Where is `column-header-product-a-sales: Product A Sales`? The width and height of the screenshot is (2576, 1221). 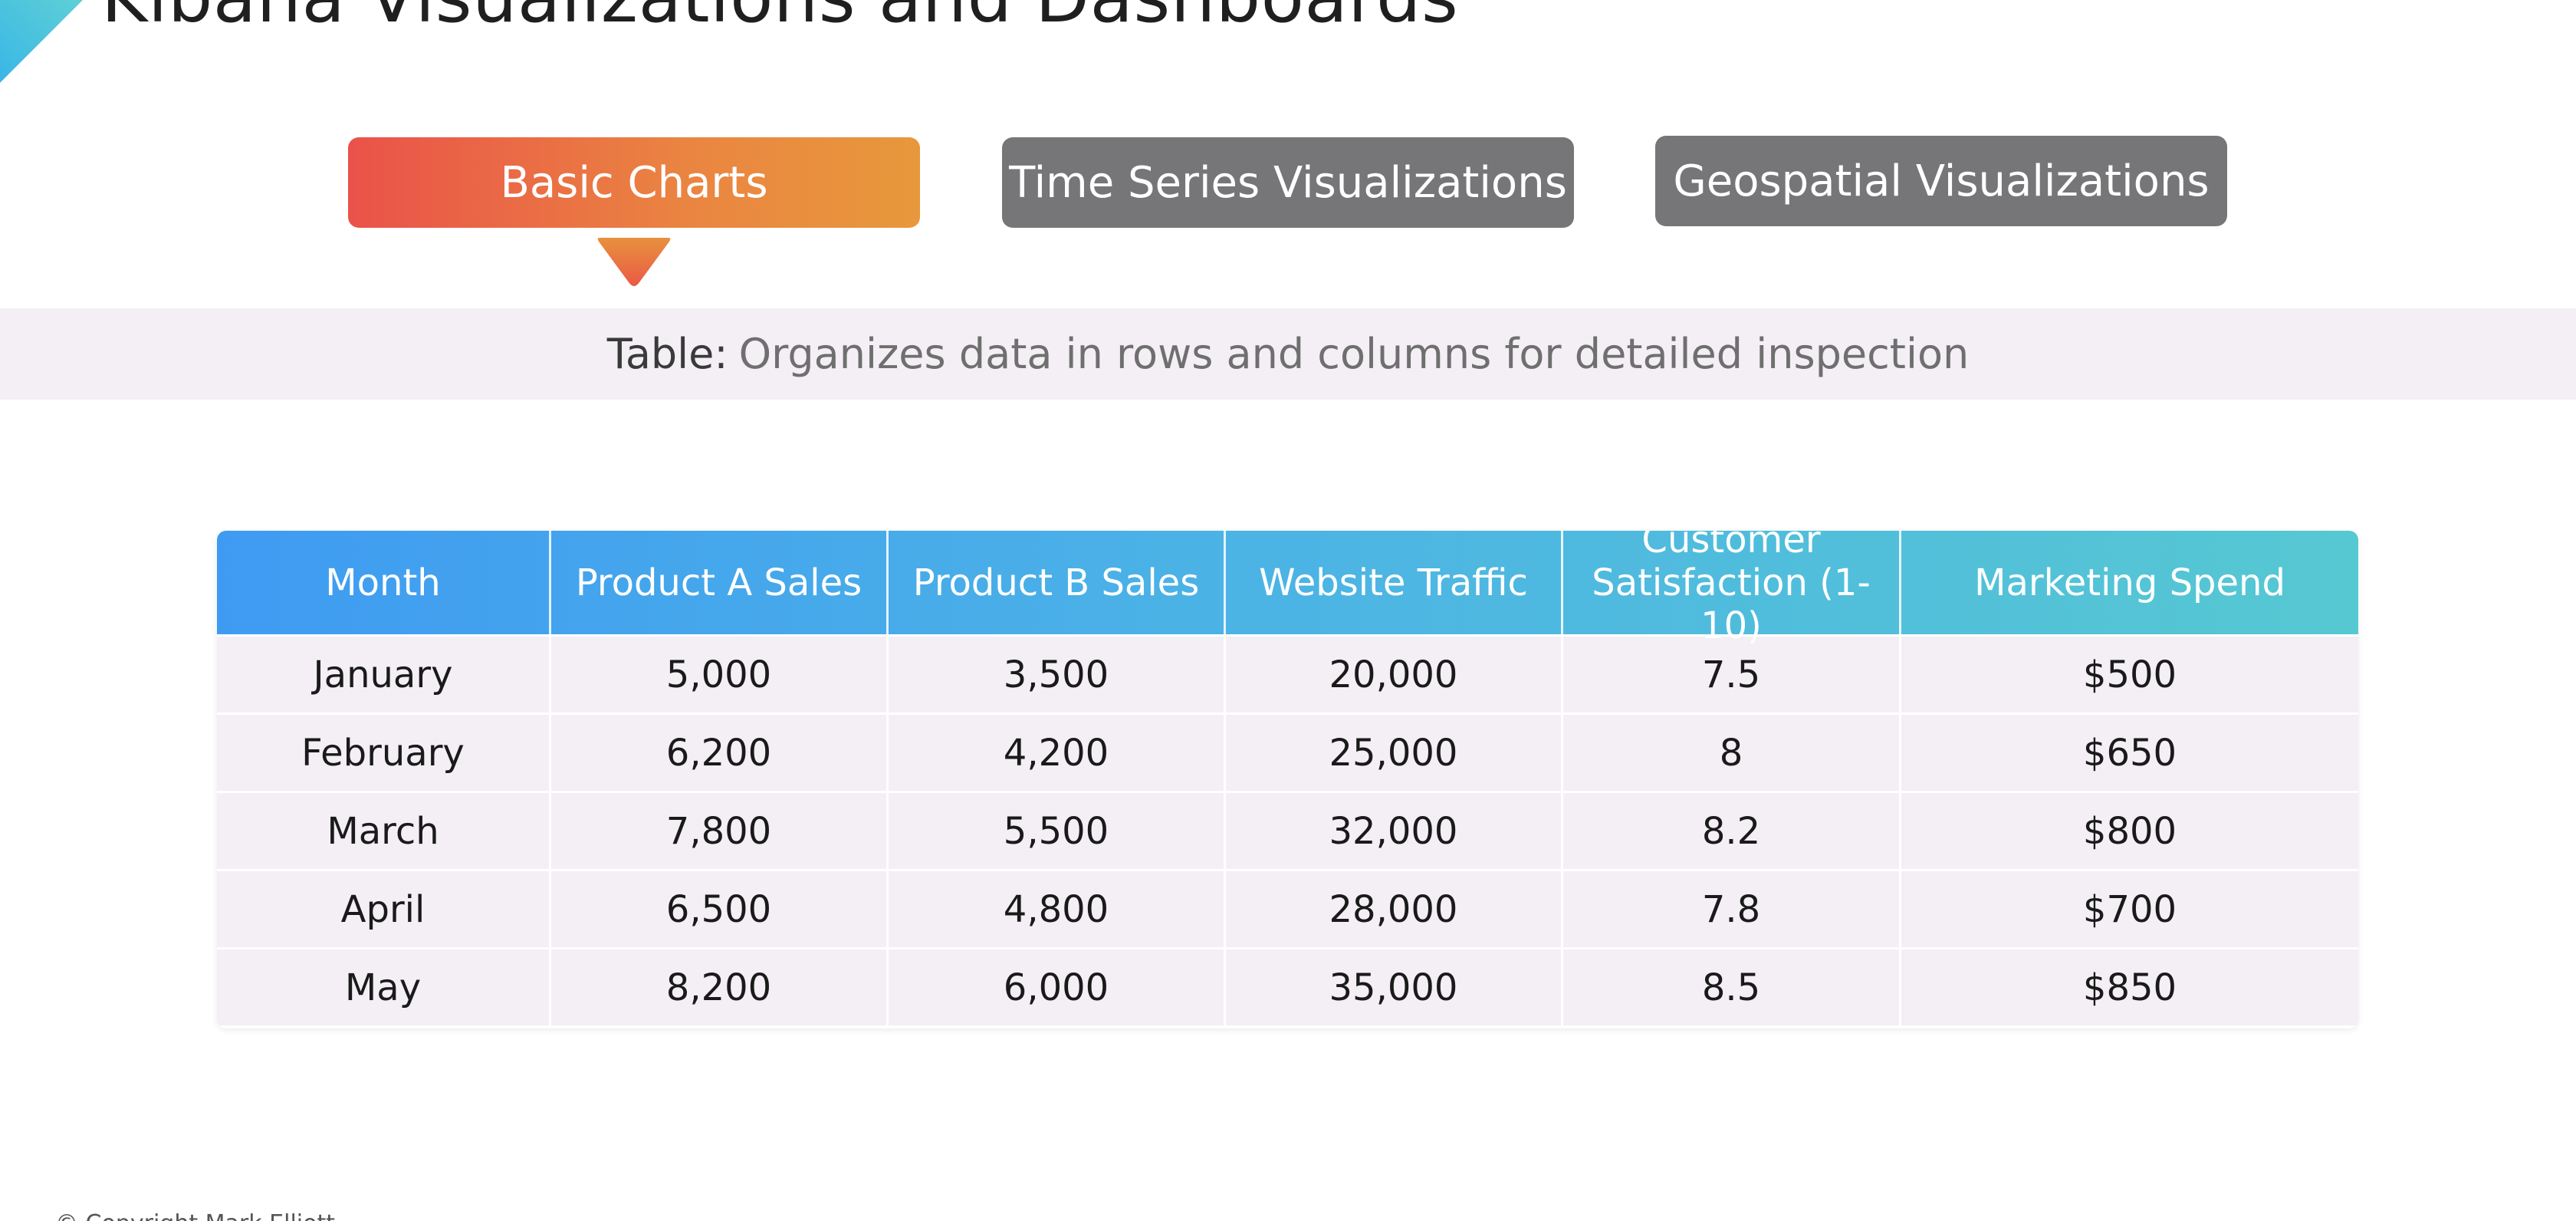
column-header-product-a-sales: Product A Sales is located at coordinates (720, 582).